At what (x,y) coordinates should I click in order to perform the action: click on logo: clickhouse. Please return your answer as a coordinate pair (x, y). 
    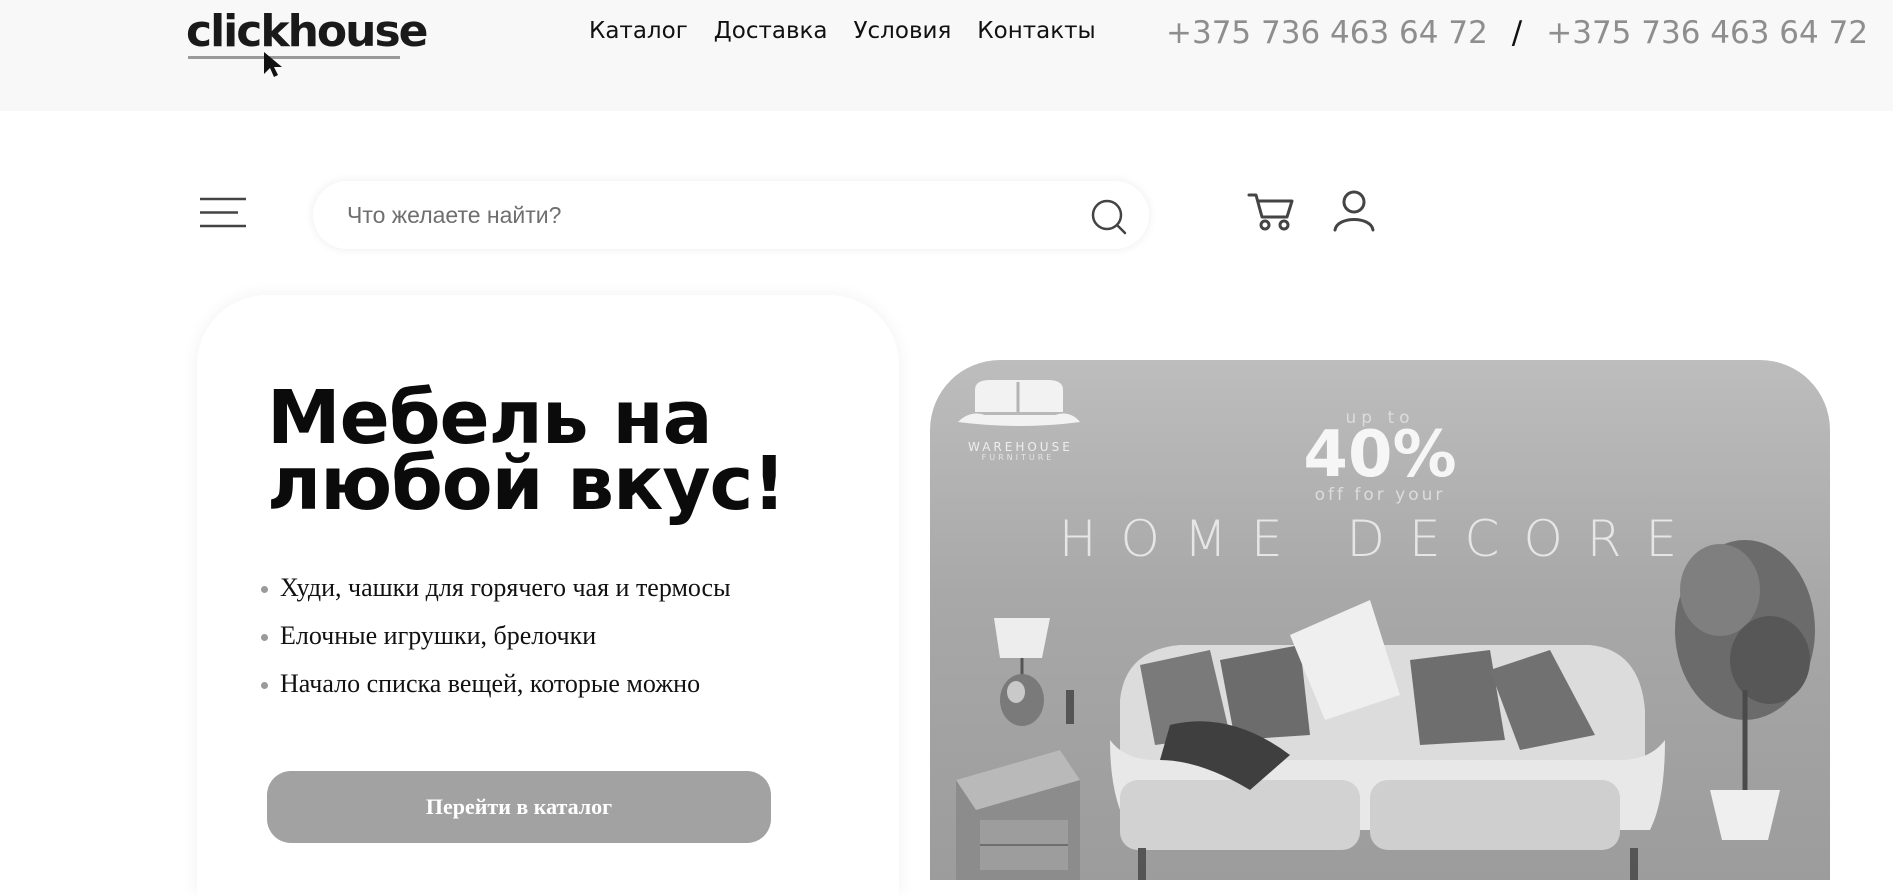
    Looking at the image, I should click on (307, 42).